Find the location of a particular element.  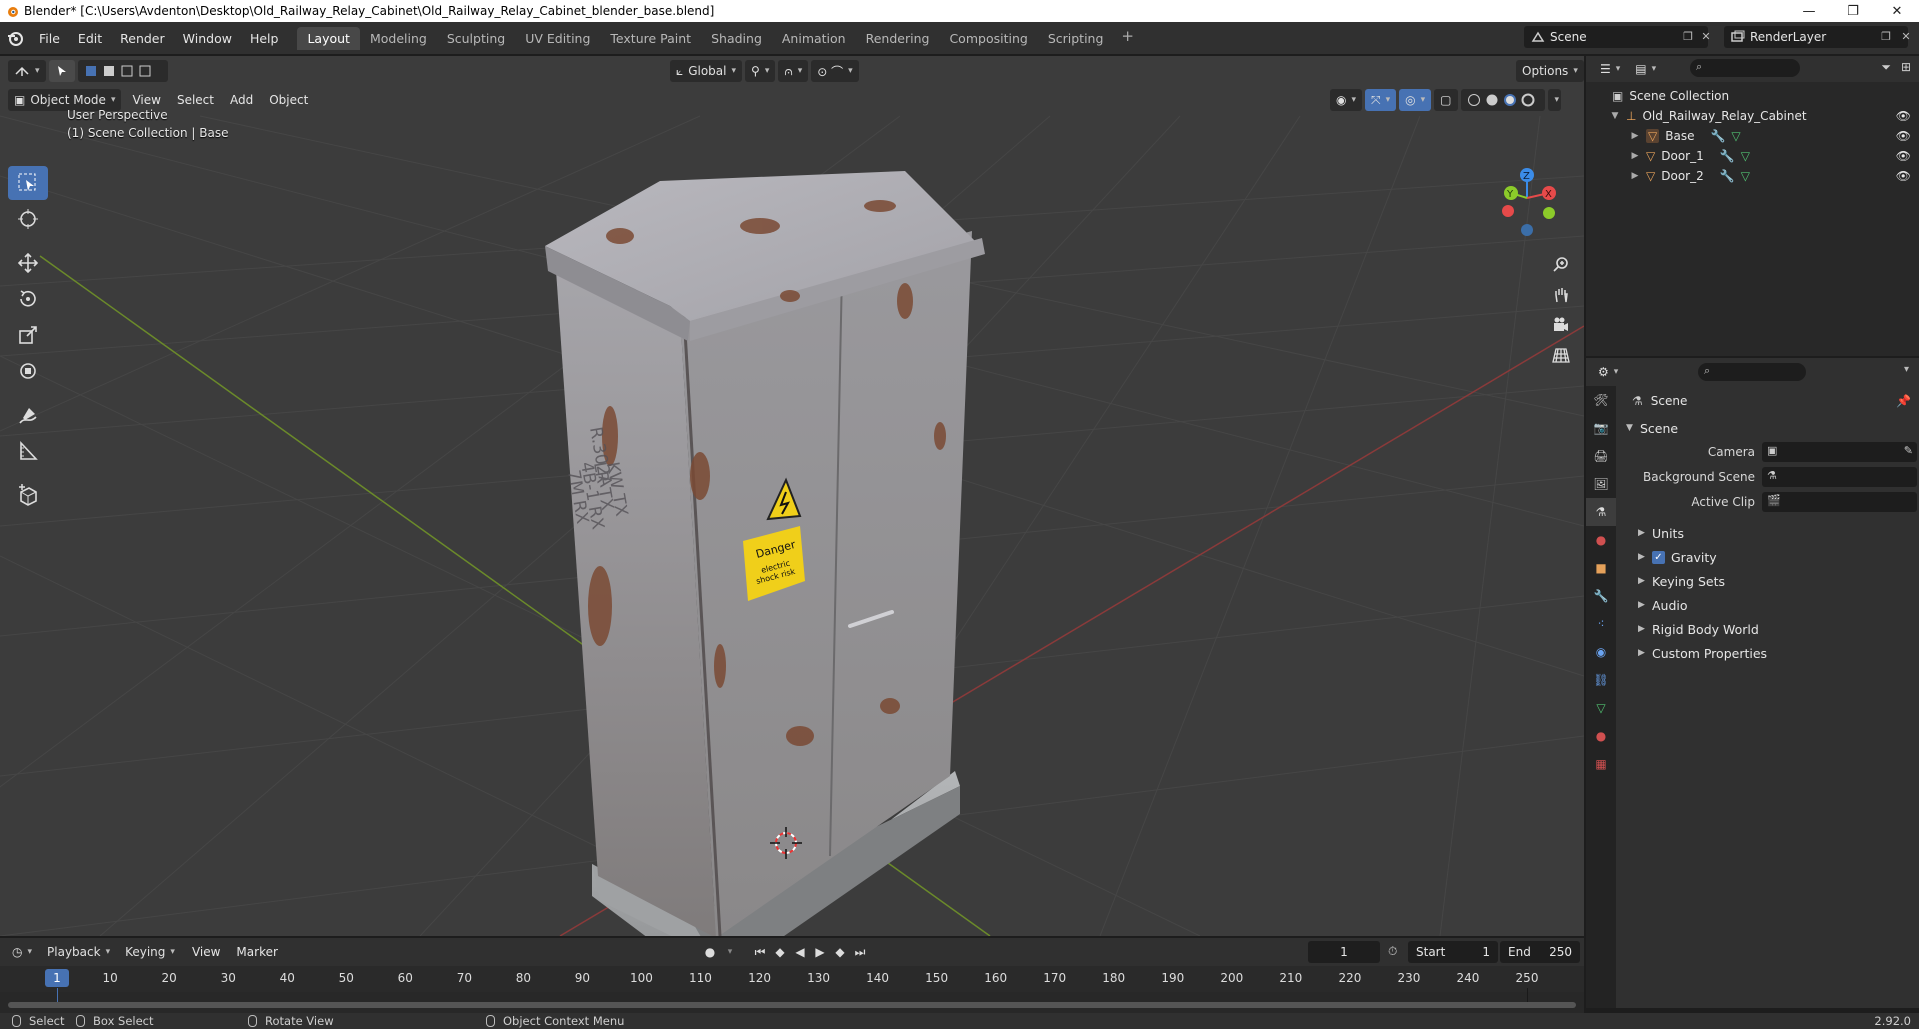

shading-options-dropdown is located at coordinates (1554, 100).